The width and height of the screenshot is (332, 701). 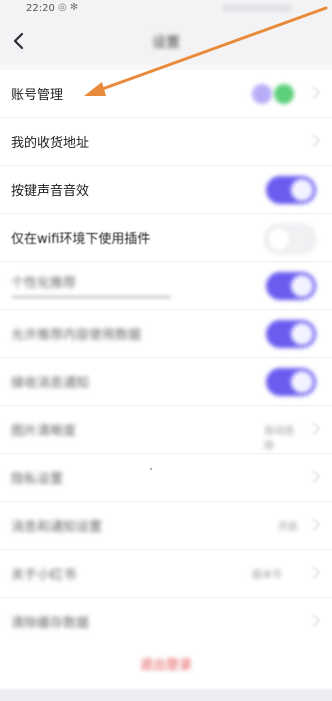 What do you see at coordinates (44, 283) in the screenshot?
I see `row-label: 个性化推荐` at bounding box center [44, 283].